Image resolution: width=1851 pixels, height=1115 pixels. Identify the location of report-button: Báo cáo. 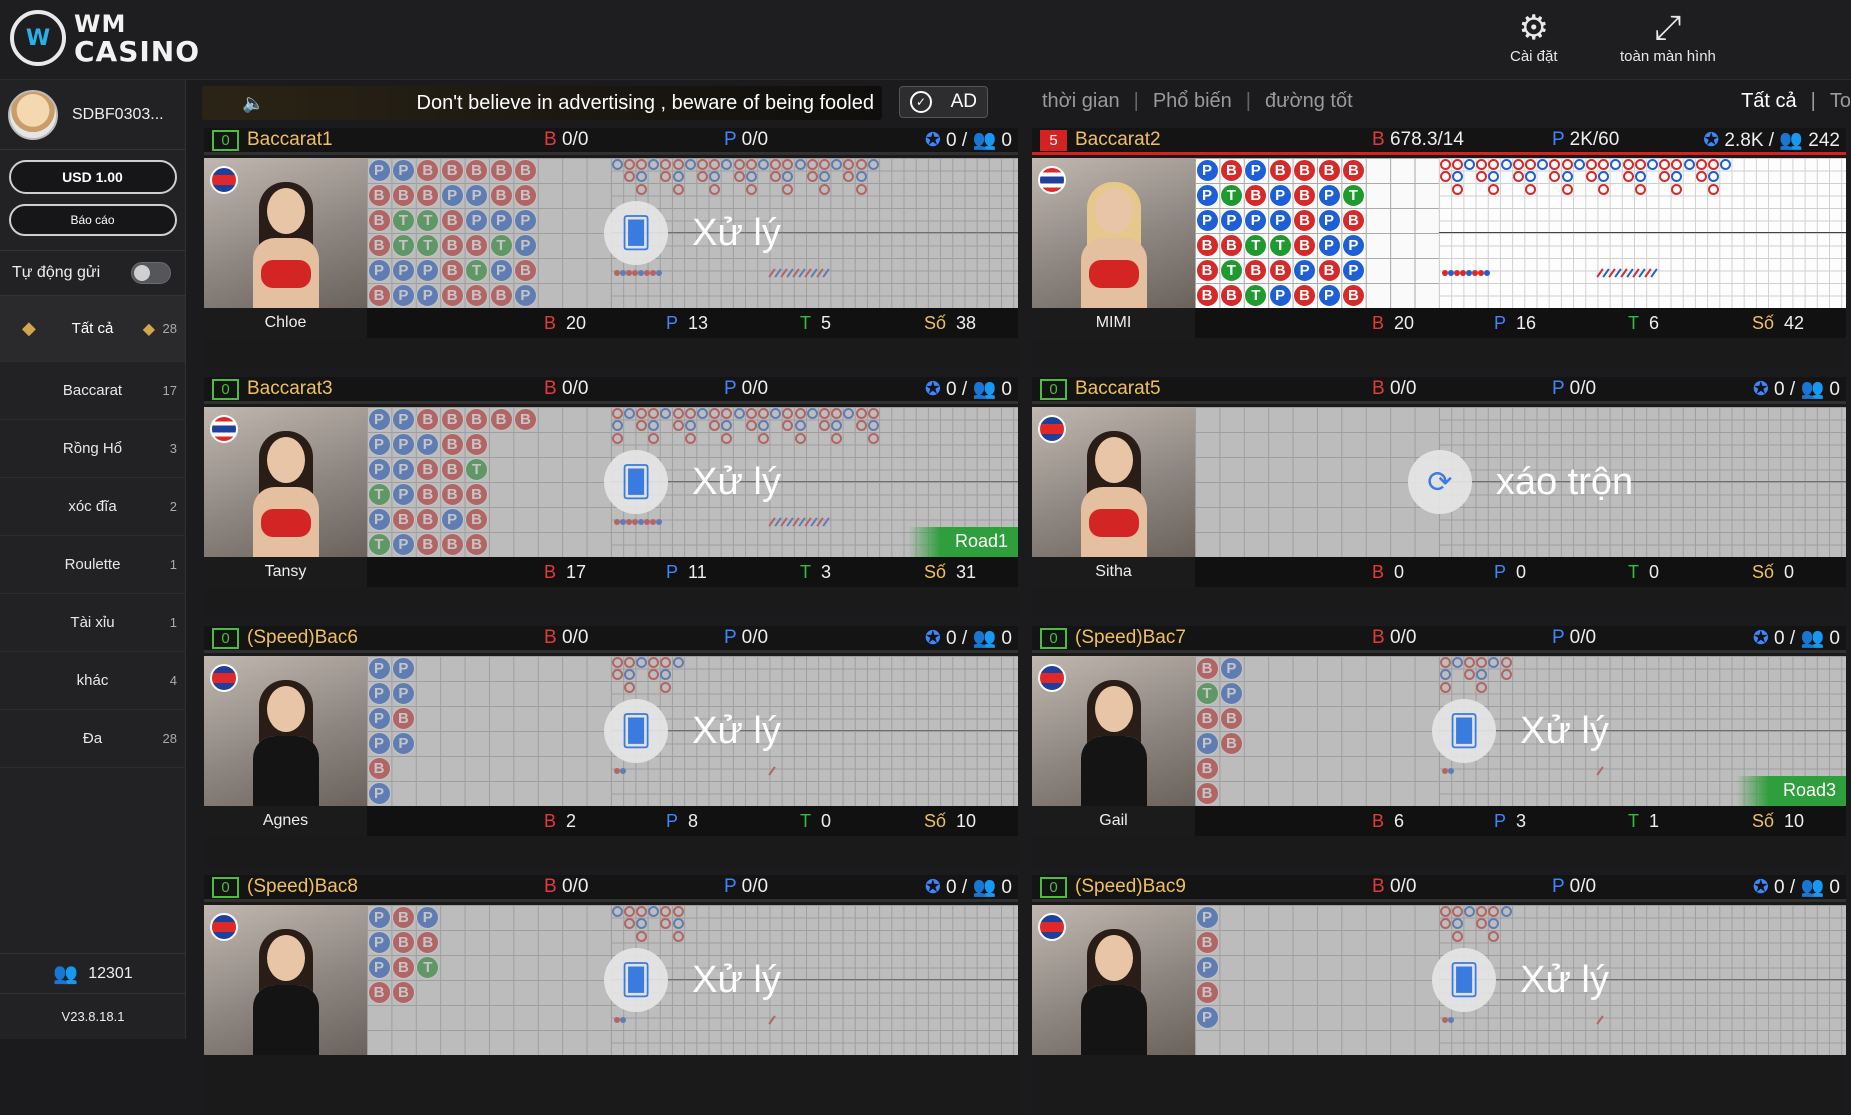
(92, 220).